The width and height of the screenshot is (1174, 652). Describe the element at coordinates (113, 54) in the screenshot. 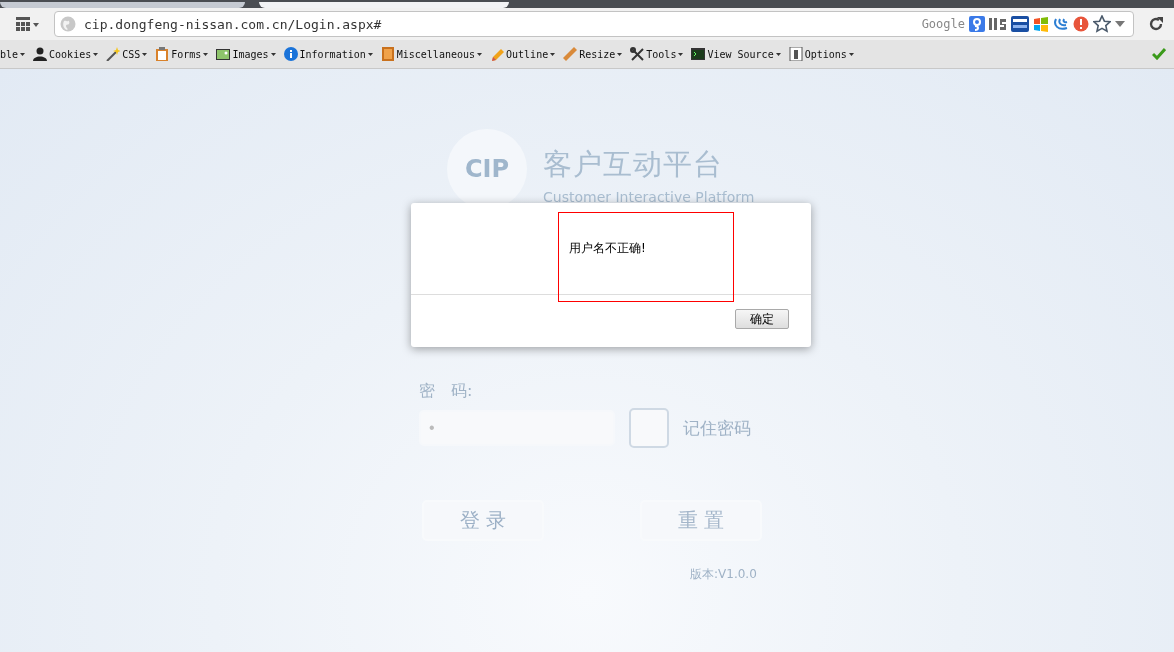

I see `wand-icon` at that location.